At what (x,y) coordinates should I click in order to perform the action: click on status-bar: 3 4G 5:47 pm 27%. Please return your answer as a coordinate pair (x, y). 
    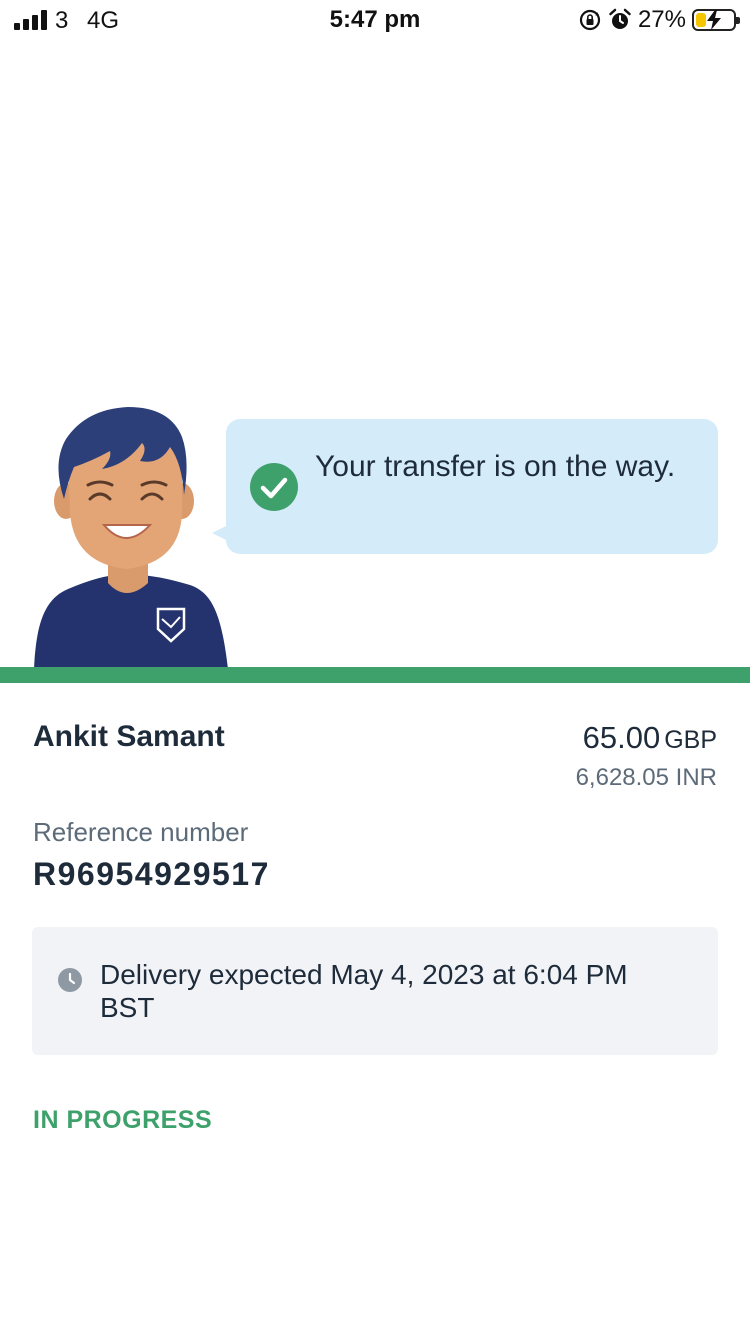
    Looking at the image, I should click on (375, 20).